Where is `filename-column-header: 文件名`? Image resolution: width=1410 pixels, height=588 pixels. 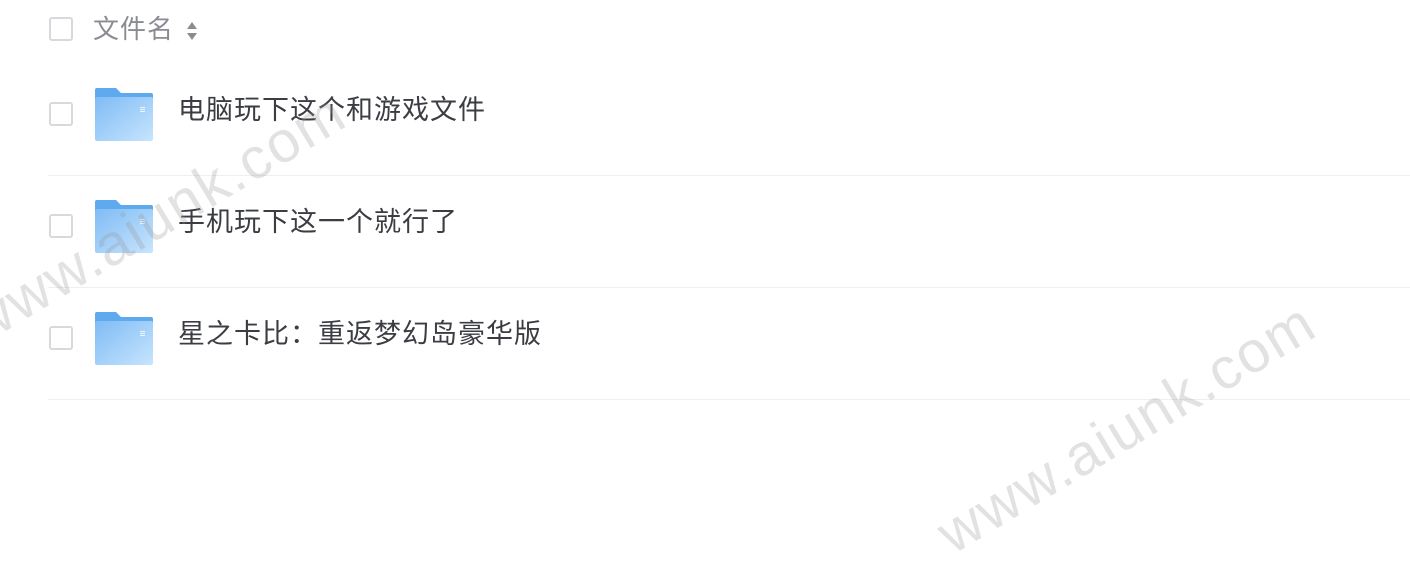 filename-column-header: 文件名 is located at coordinates (133, 30).